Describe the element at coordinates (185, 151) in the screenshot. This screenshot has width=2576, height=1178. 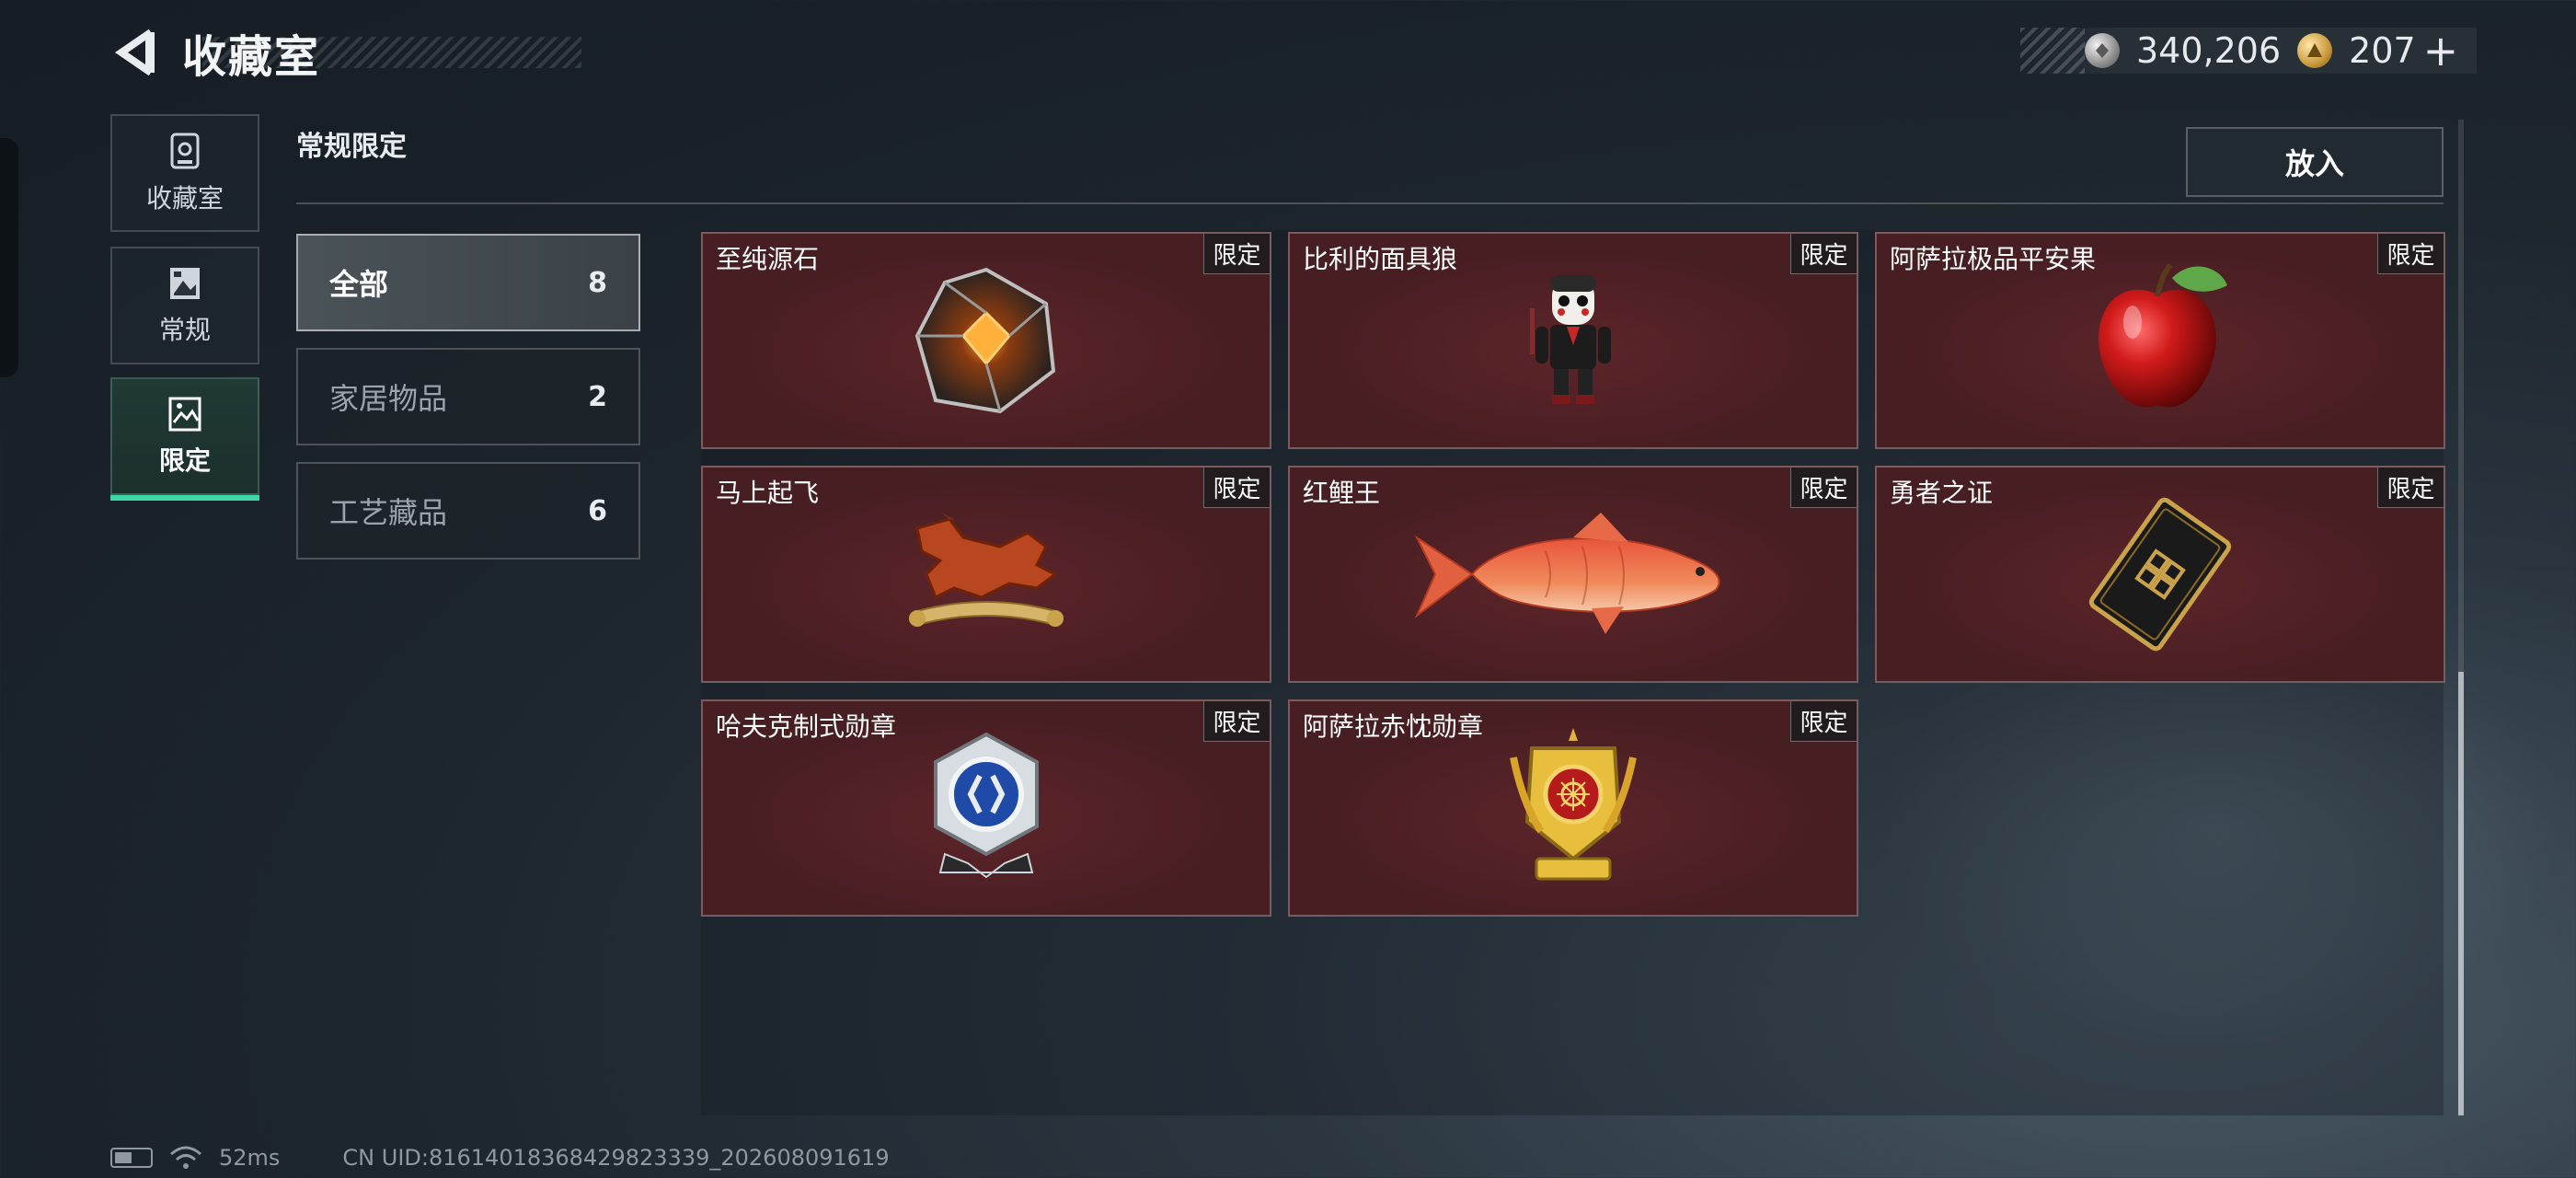
I see `collection-room-icon` at that location.